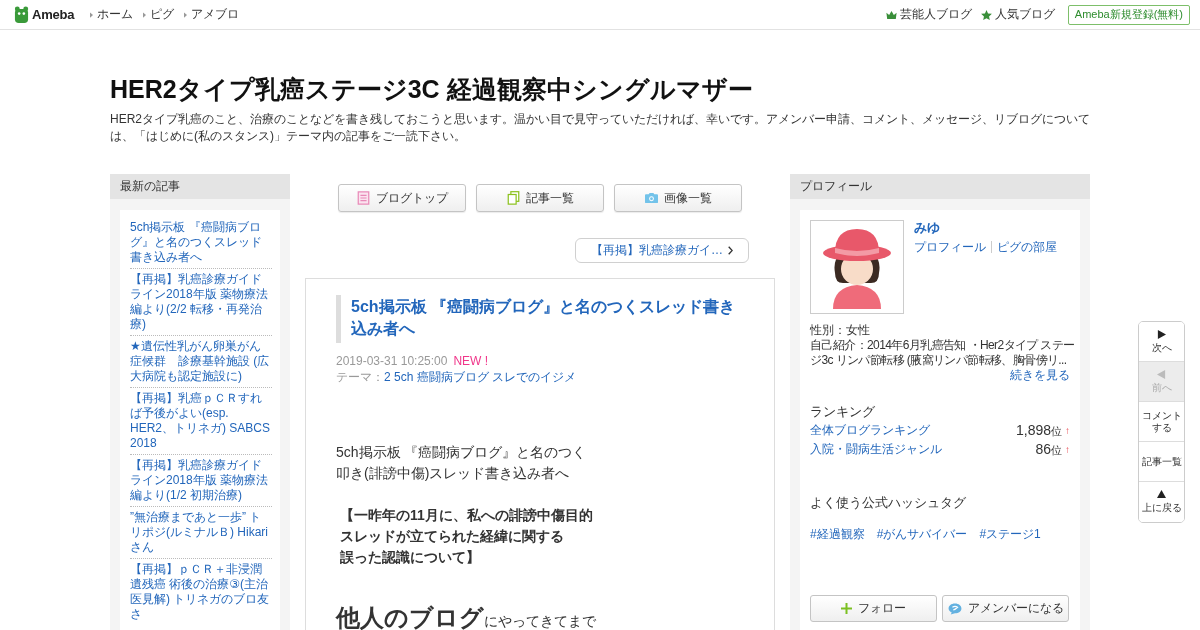 This screenshot has width=1200, height=630. What do you see at coordinates (986, 14) in the screenshot?
I see `star-icon` at bounding box center [986, 14].